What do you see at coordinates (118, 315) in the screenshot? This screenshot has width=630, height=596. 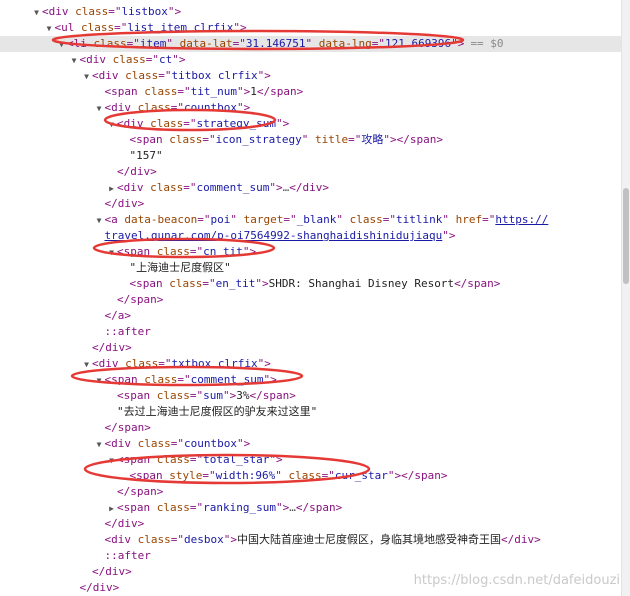 I see `token-tag: </a>` at bounding box center [118, 315].